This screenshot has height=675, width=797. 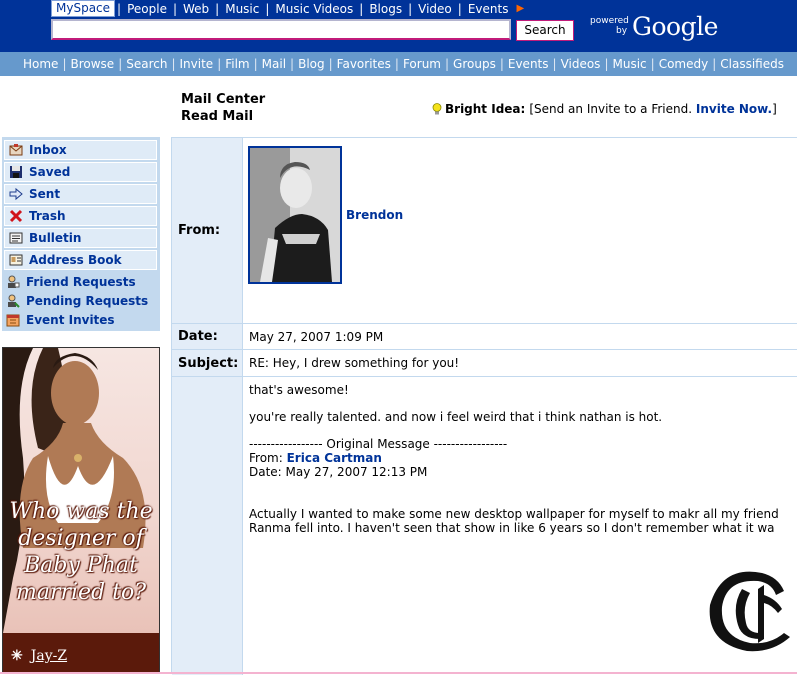 I want to click on tab-web: Web, so click(x=196, y=9).